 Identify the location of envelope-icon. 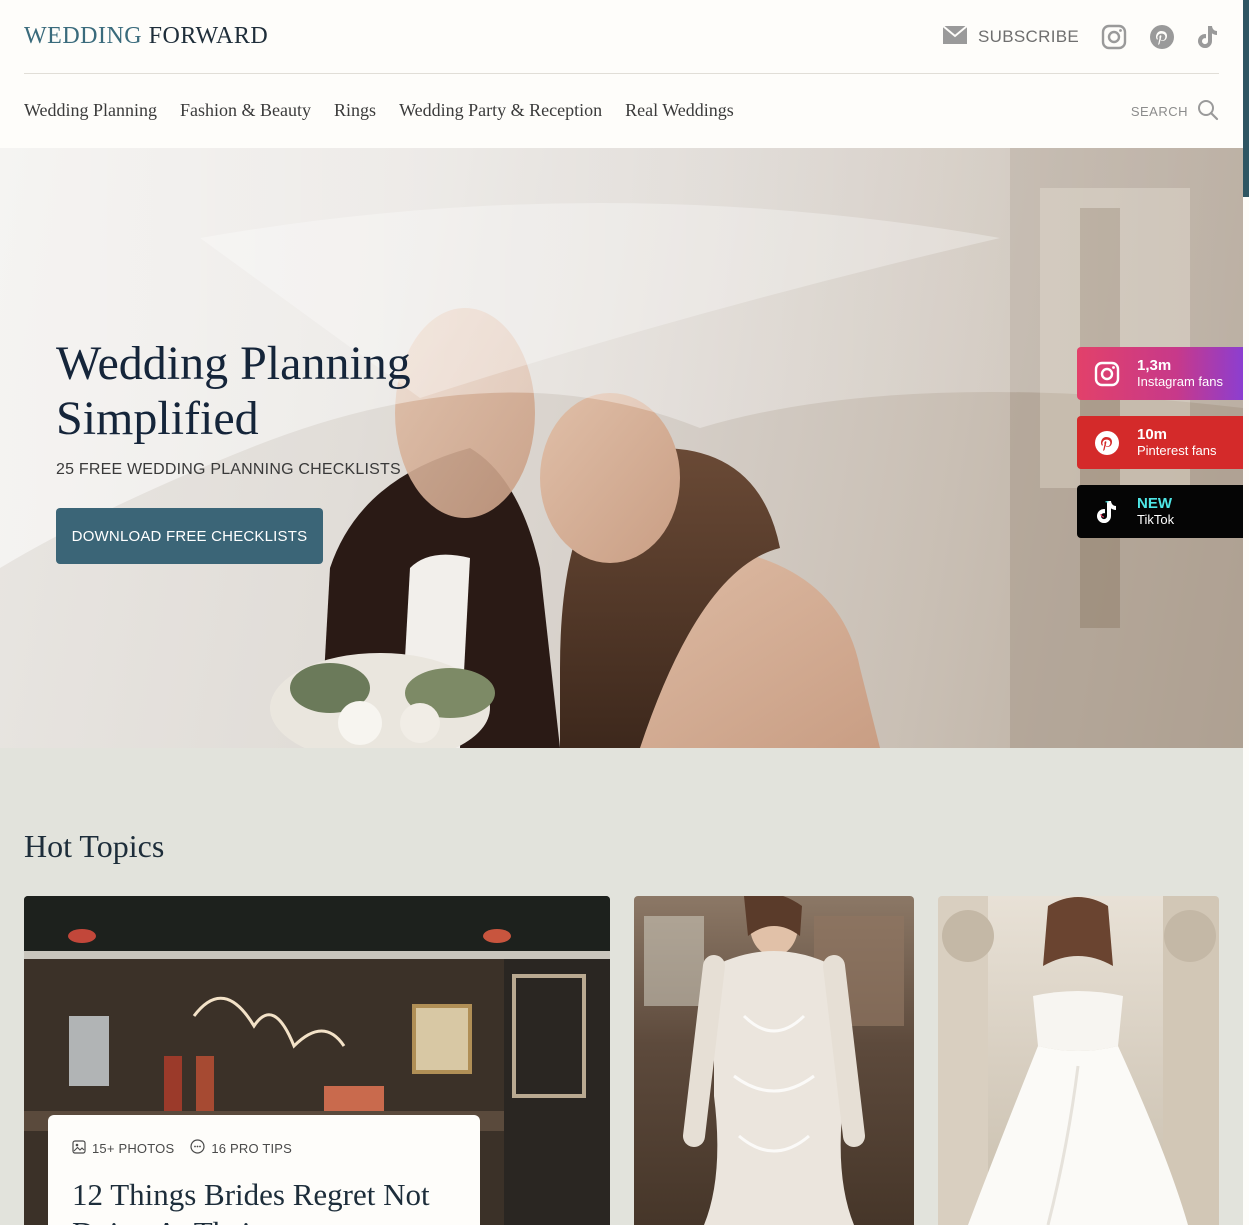
(955, 37).